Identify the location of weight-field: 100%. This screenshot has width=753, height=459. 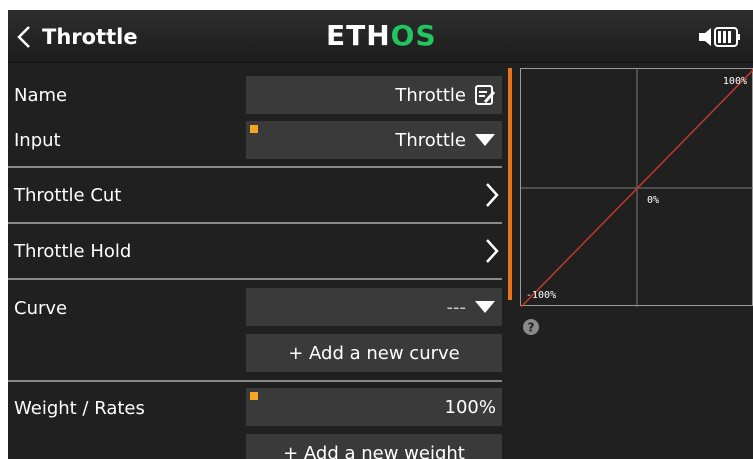
(374, 407).